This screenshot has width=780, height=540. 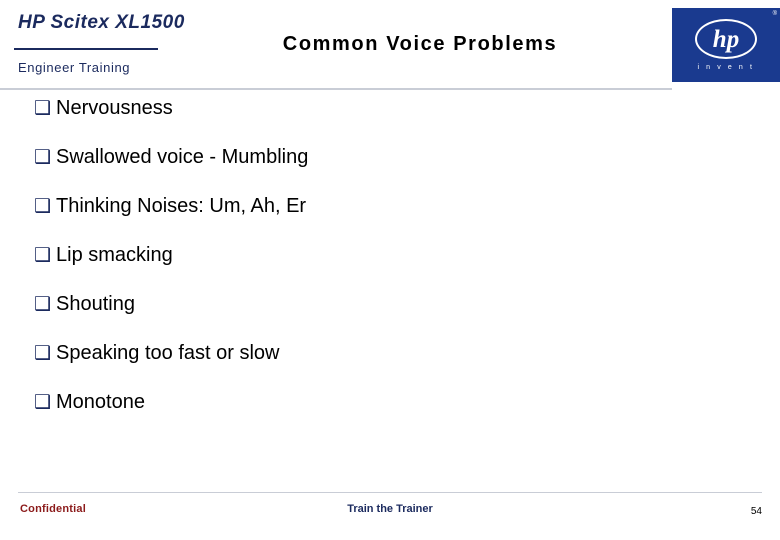 I want to click on list-item-label: Swallowed voice - Mumbling, so click(x=182, y=157).